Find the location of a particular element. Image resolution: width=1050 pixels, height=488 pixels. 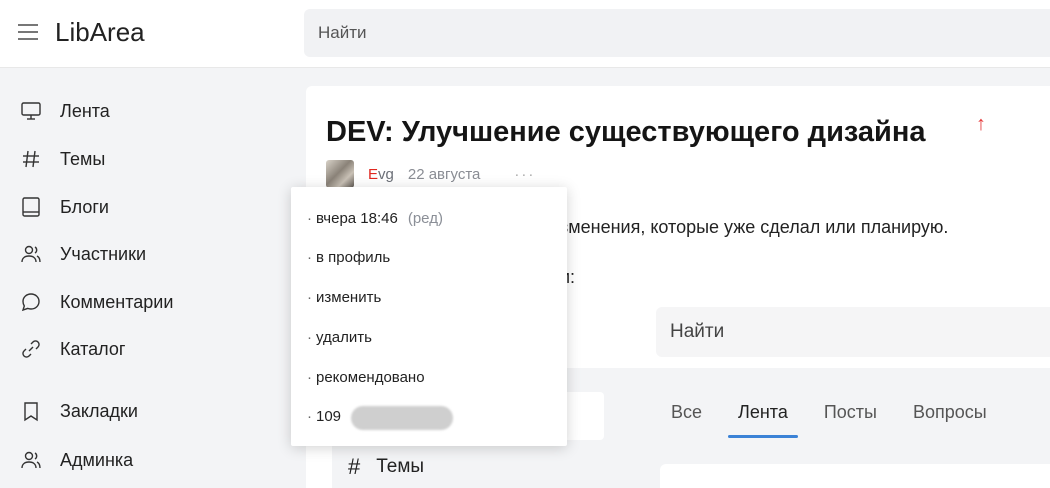

embedded-tabs: Все Лента Посты Вопросы is located at coordinates (847, 420).